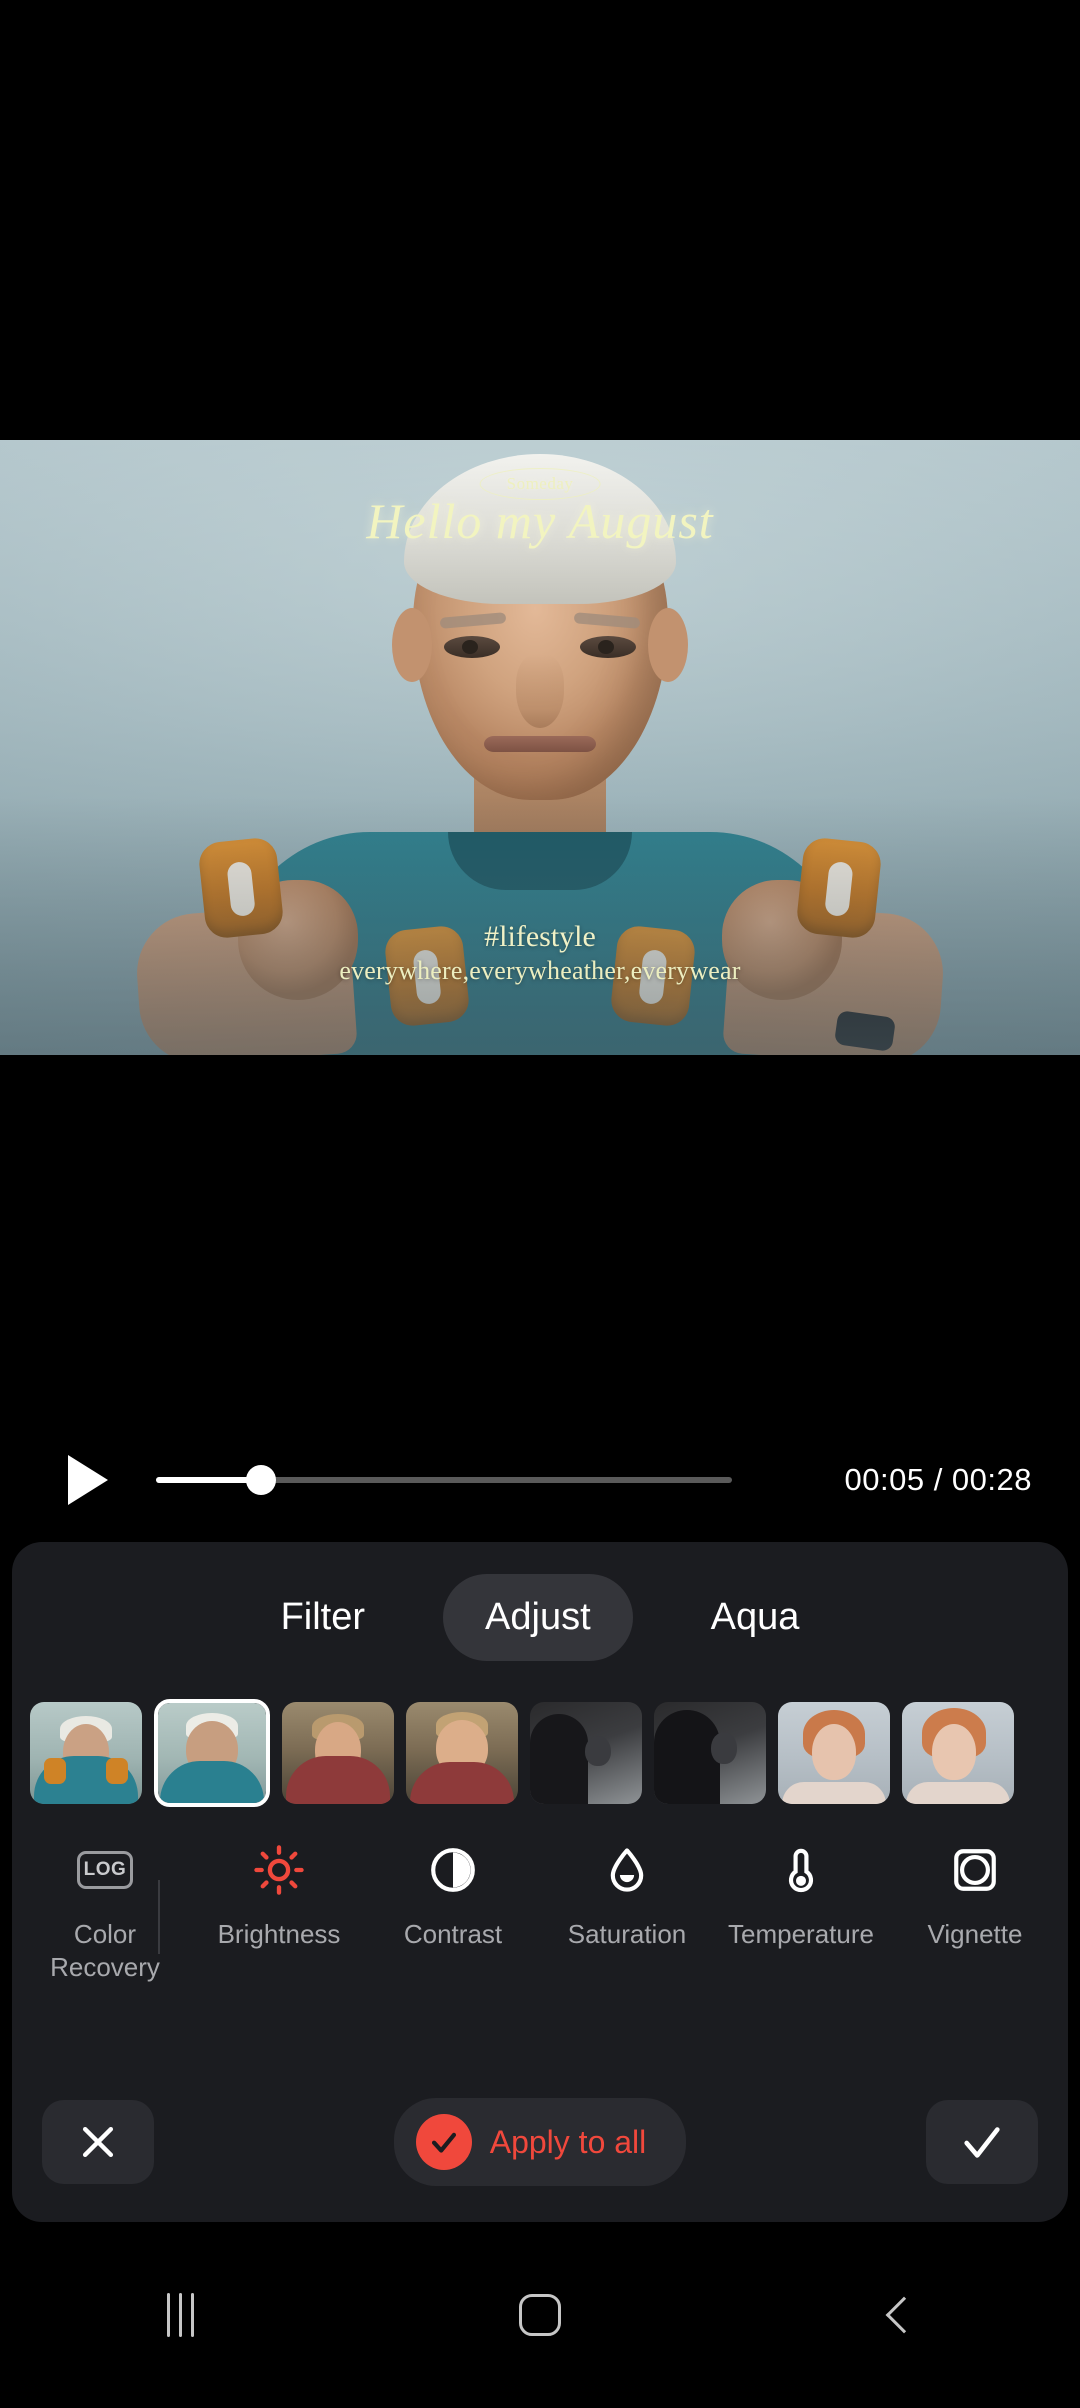 The height and width of the screenshot is (2408, 1080). I want to click on tool-label-contrast: Contrast, so click(453, 1934).